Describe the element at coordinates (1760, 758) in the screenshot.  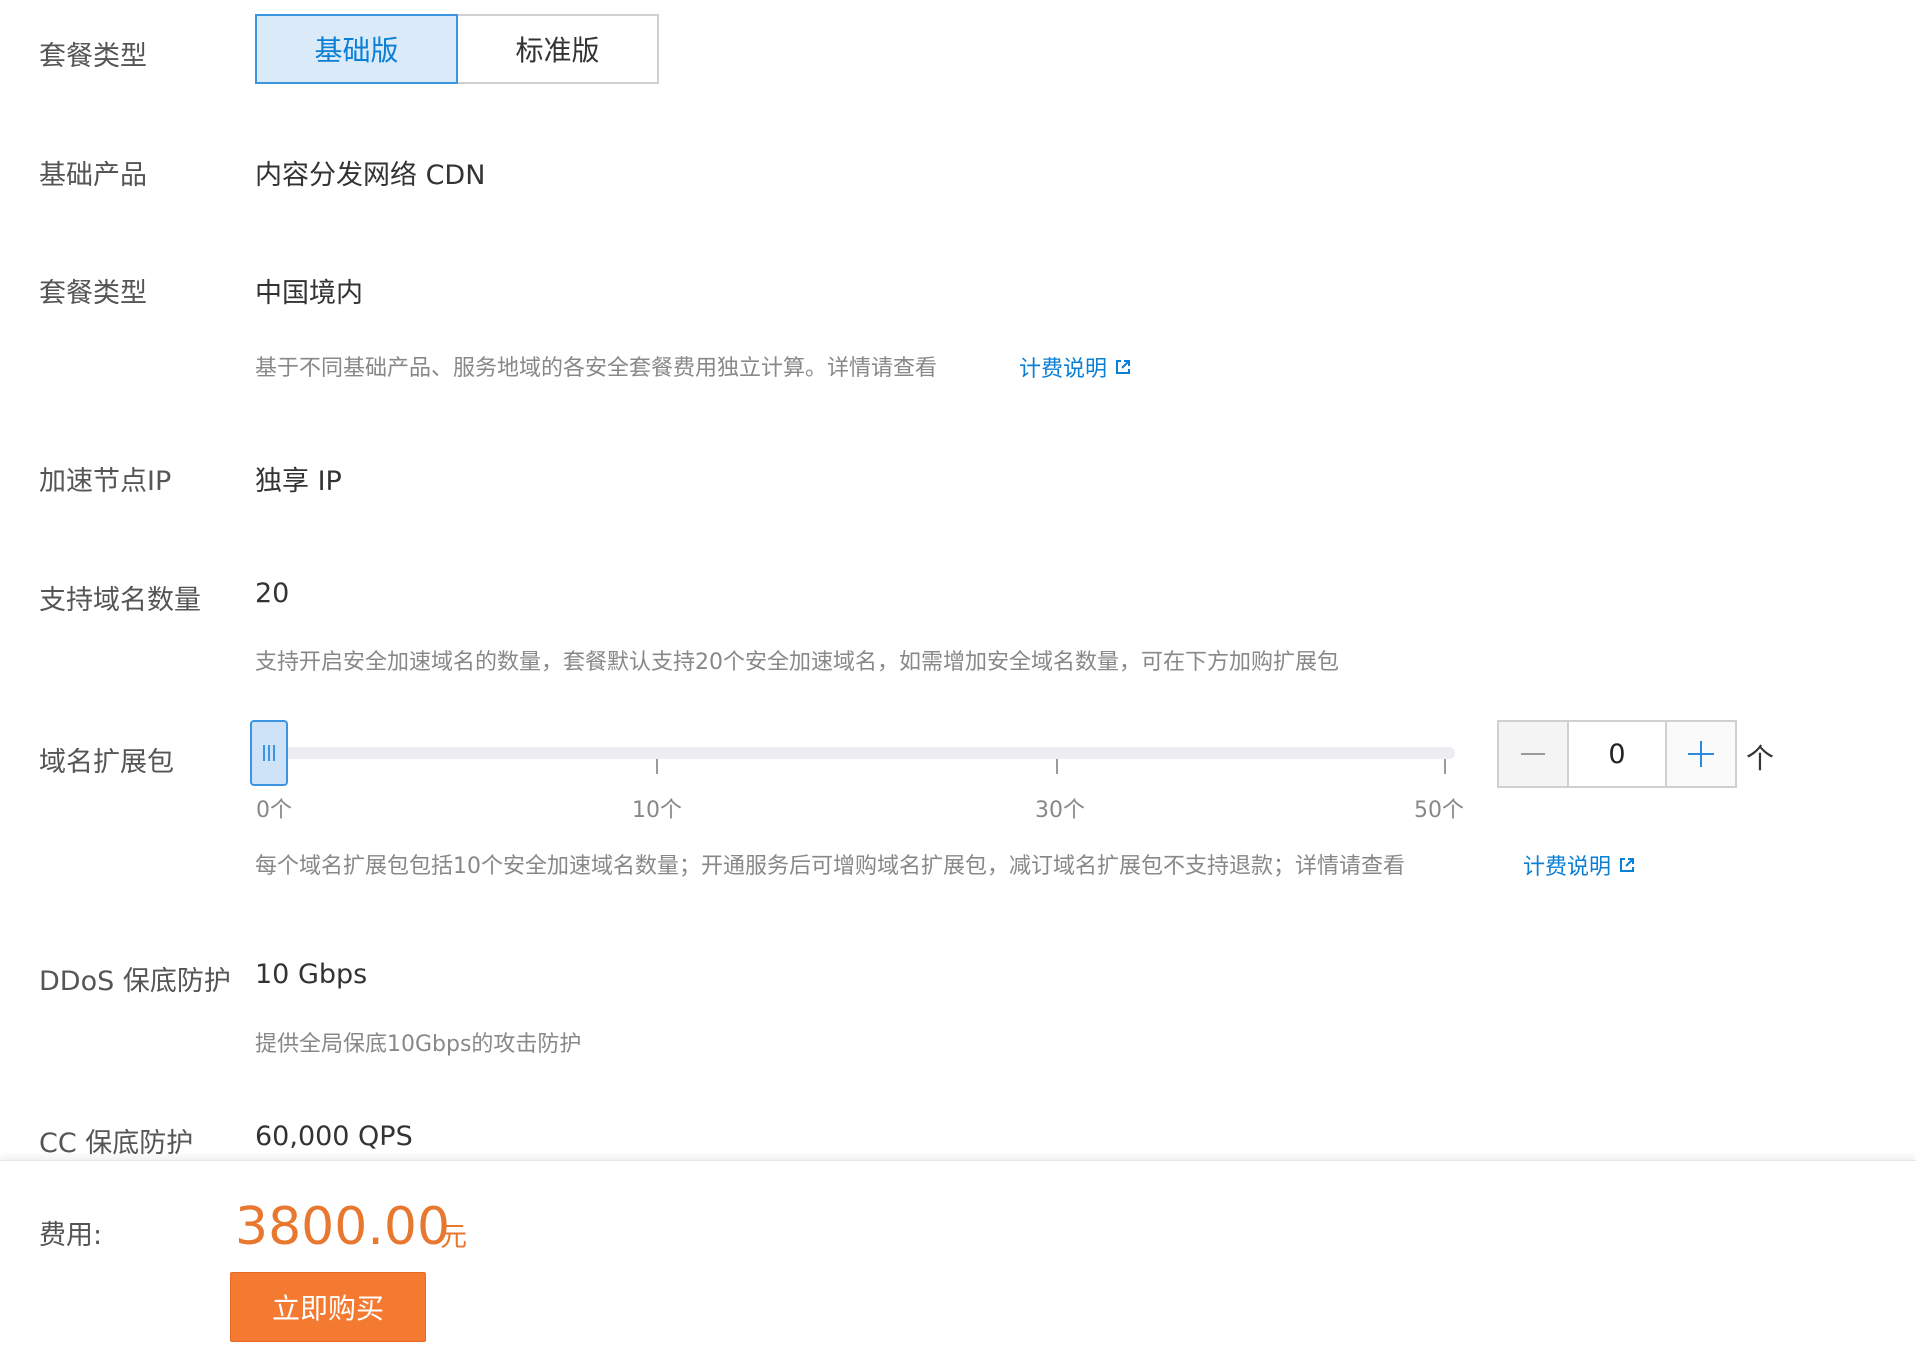
I see `quantity-unit: 个` at that location.